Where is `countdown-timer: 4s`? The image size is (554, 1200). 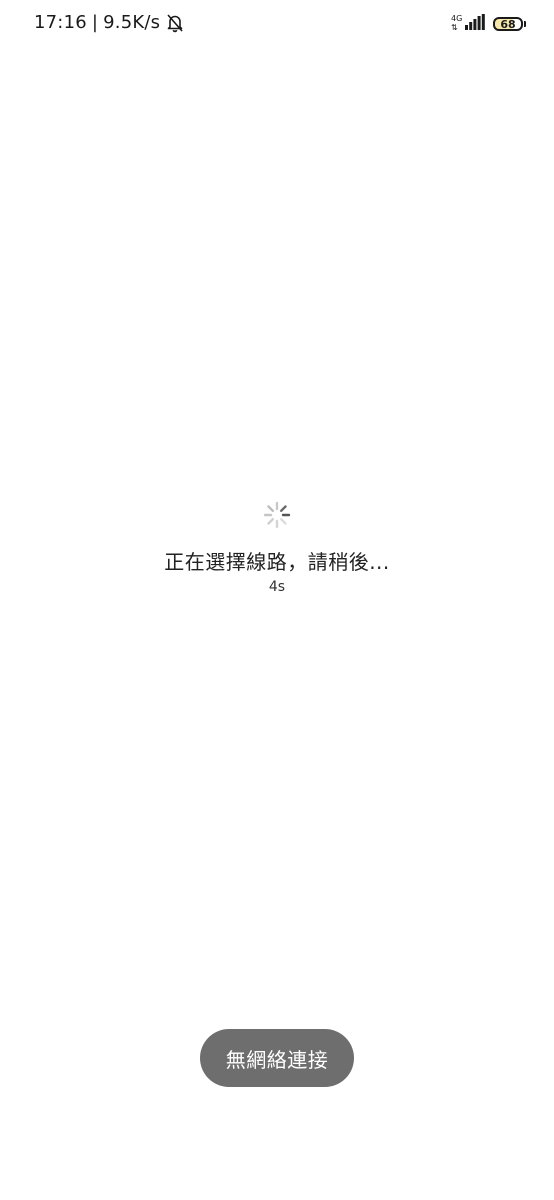
countdown-timer: 4s is located at coordinates (277, 587).